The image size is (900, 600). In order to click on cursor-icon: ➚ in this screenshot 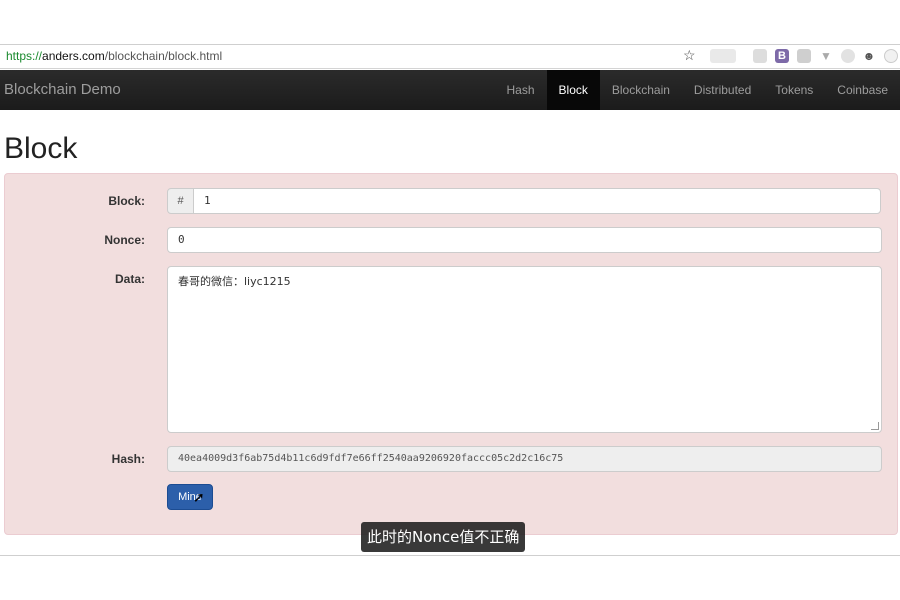, I will do `click(199, 497)`.